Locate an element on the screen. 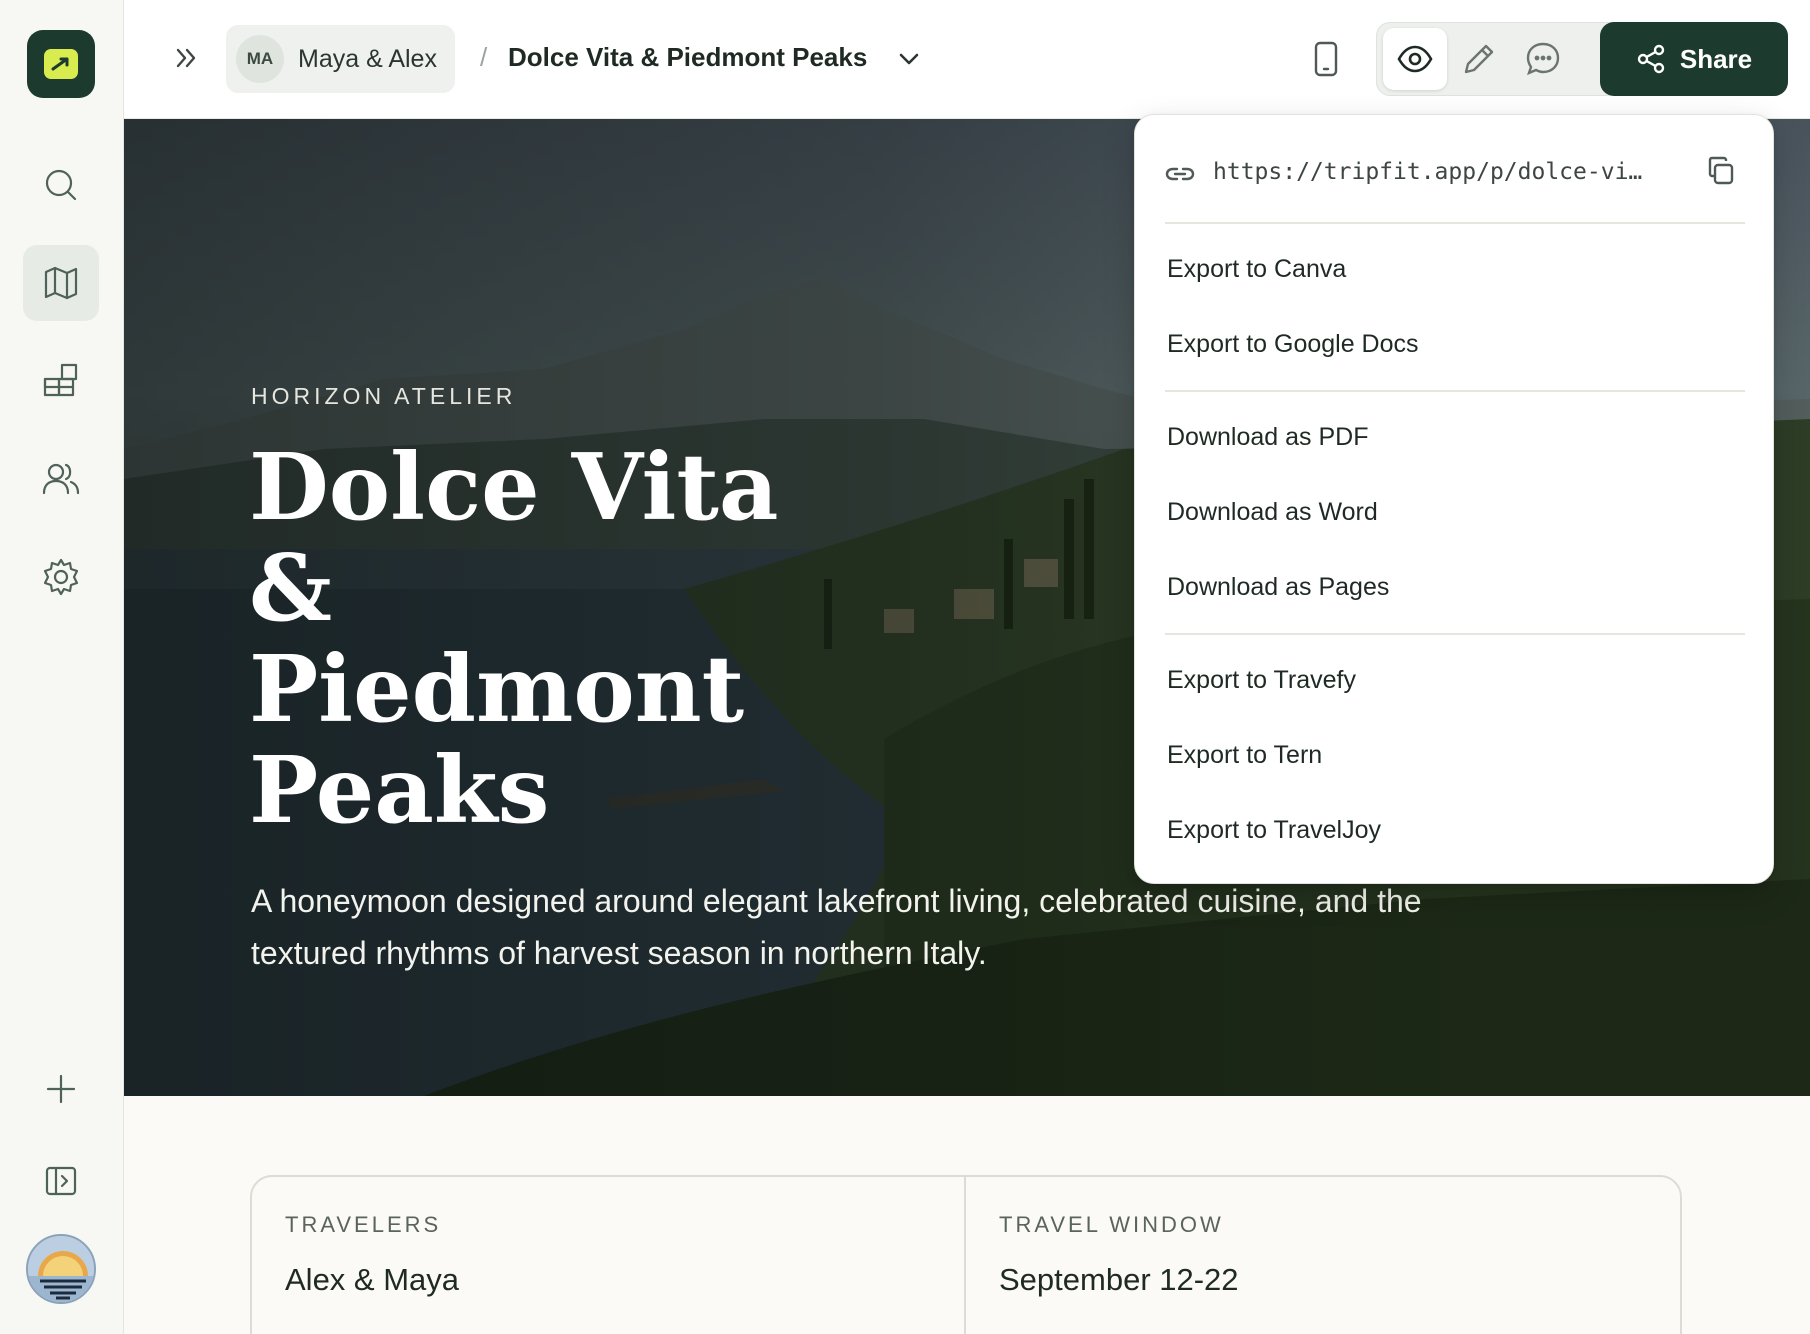  travel-window-value: September 12-22 is located at coordinates (1119, 1279).